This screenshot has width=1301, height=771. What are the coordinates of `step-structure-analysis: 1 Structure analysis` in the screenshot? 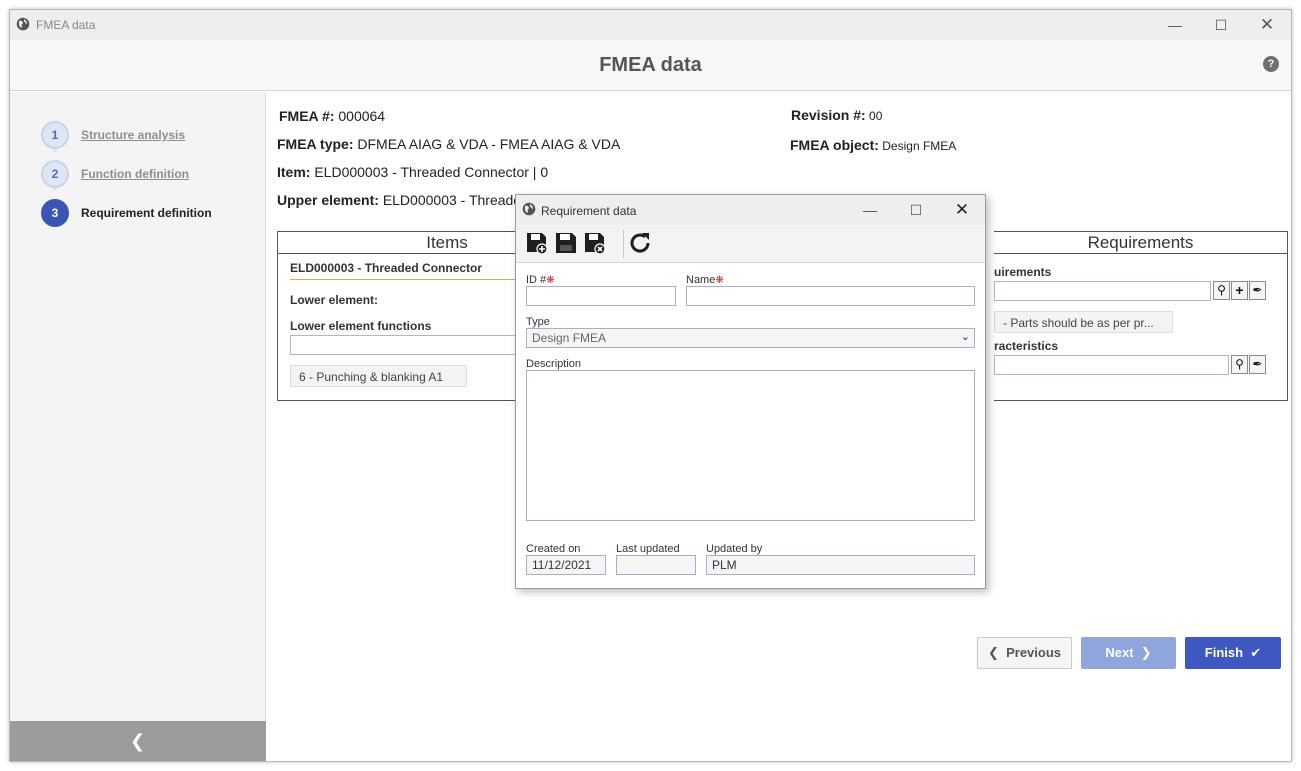 It's located at (151, 135).